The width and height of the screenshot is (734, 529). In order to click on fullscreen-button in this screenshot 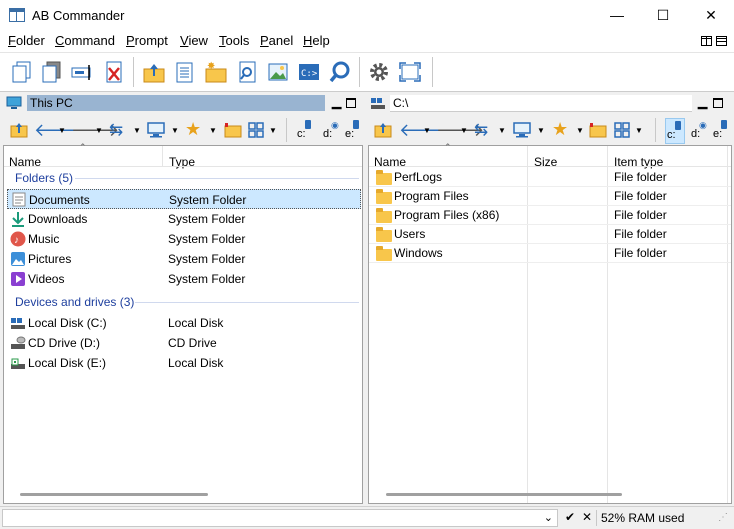, I will do `click(410, 72)`.